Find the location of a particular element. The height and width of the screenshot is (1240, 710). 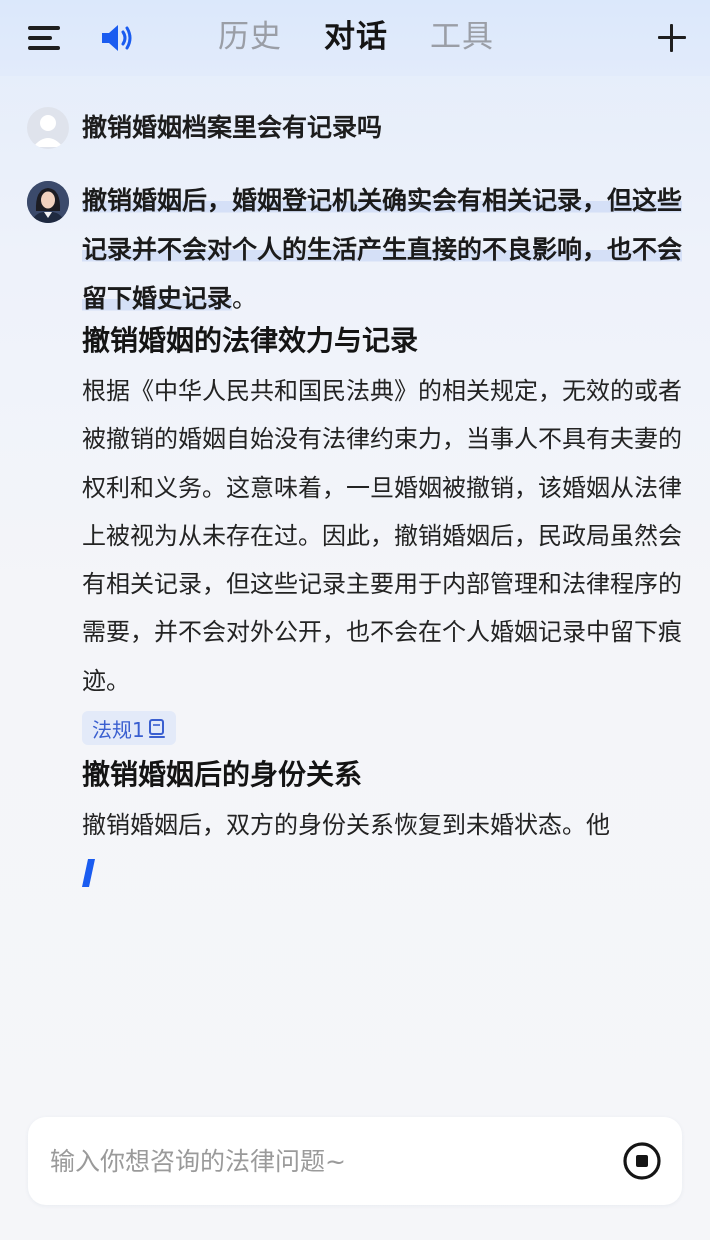

new-chat-plus-icon is located at coordinates (672, 38).